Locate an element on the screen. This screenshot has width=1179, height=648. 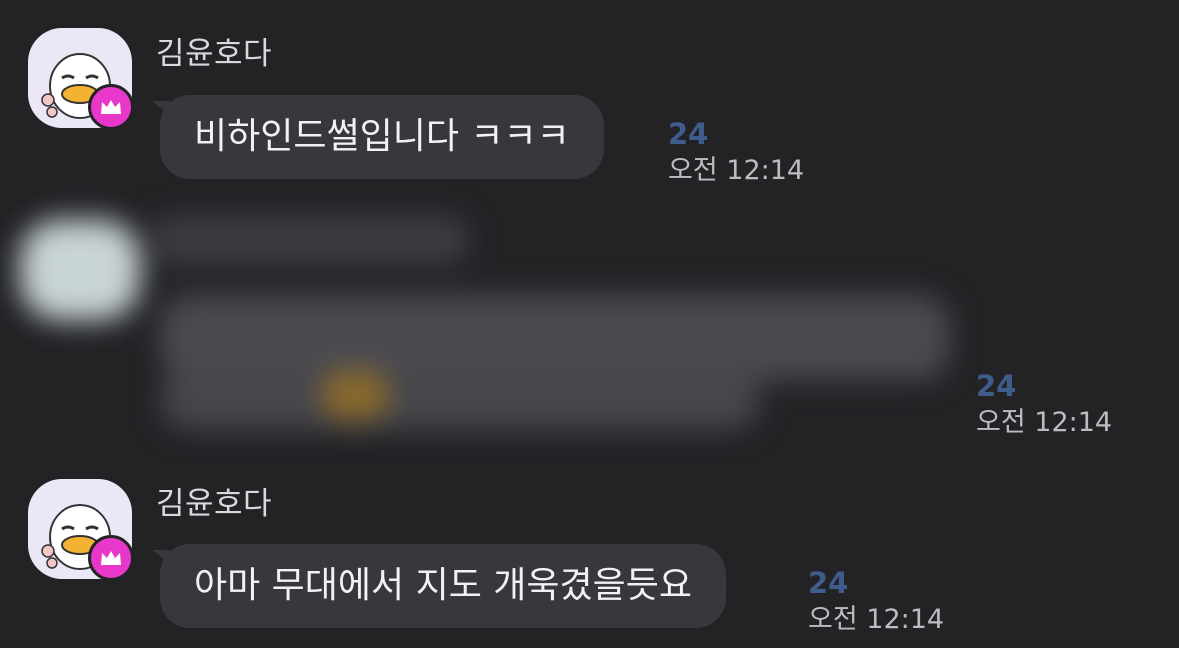
message-bubble: 아마 무대에서 지도 개욱겼을듯요 is located at coordinates (443, 586).